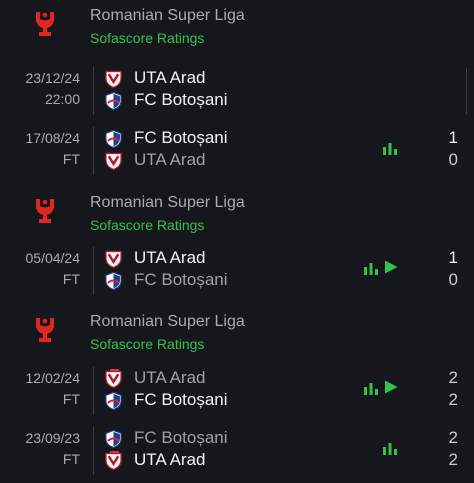  I want to click on match-date: 17/08/24, so click(53, 138).